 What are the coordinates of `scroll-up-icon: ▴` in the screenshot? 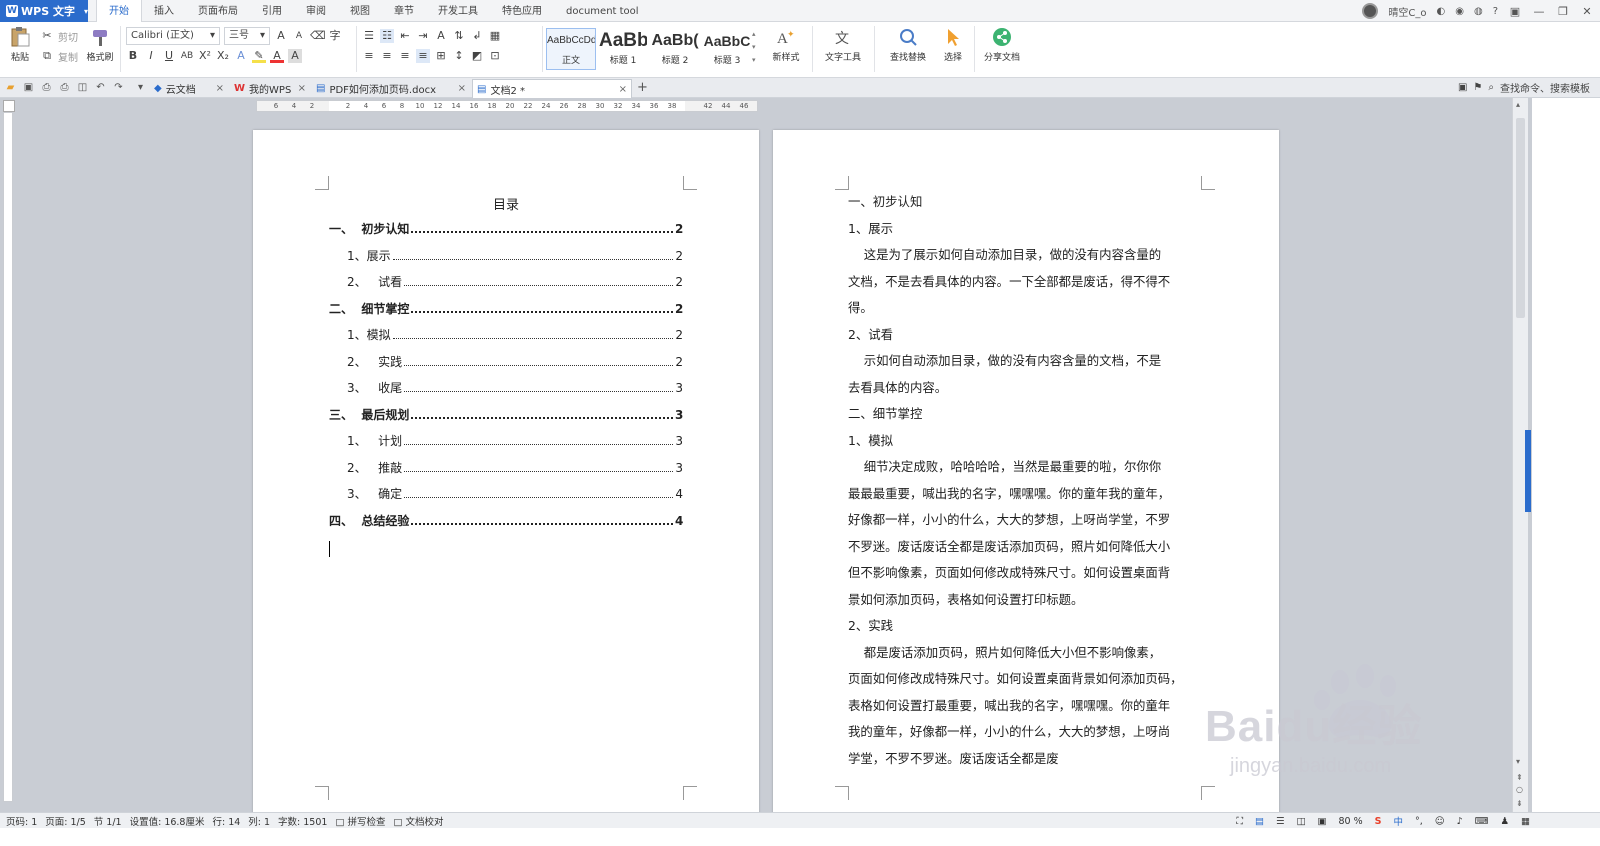 It's located at (1518, 104).